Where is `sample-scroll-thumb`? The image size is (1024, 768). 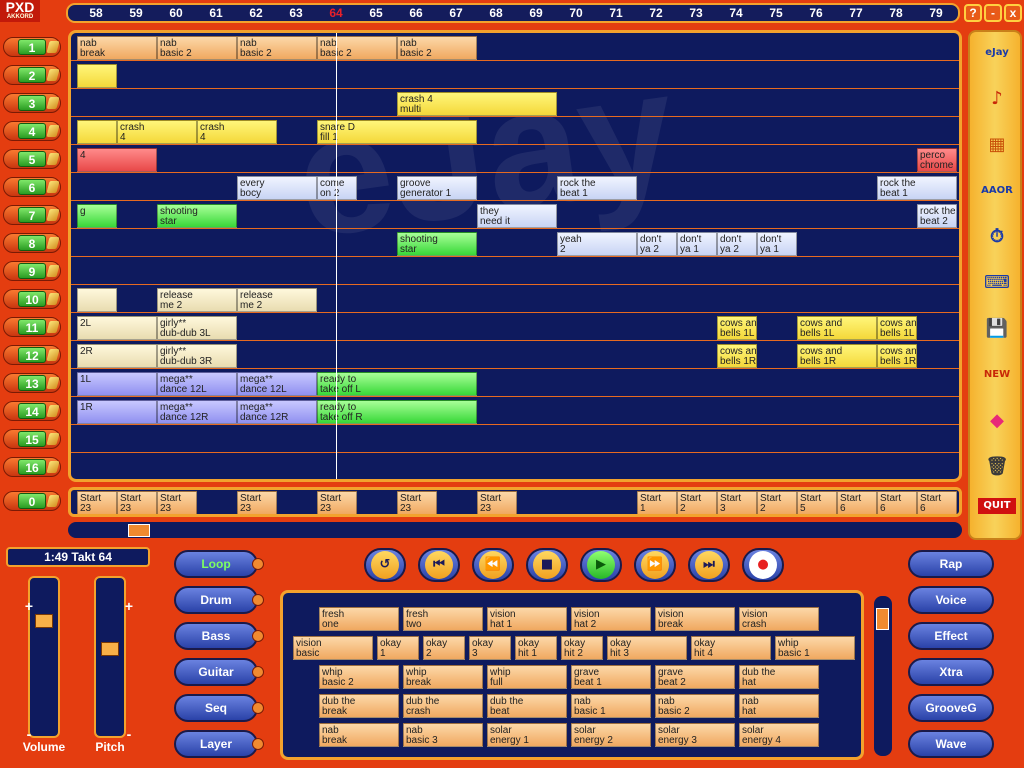
sample-scroll-thumb is located at coordinates (882, 619).